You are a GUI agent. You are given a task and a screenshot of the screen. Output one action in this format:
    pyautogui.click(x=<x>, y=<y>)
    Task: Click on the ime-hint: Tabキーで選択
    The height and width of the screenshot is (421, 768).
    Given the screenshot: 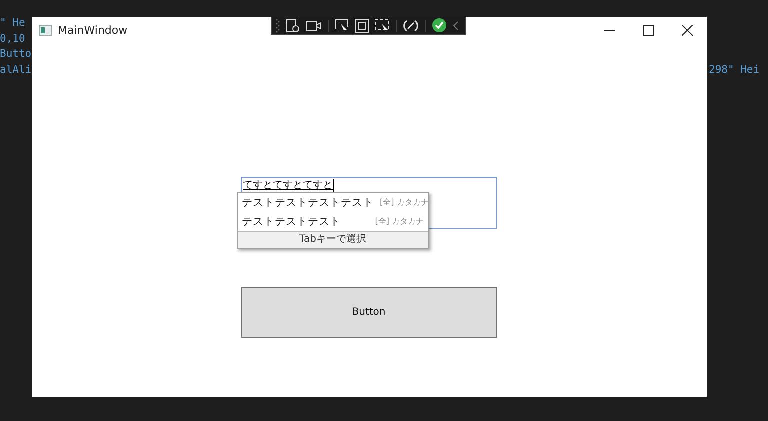 What is the action you would take?
    pyautogui.click(x=333, y=239)
    